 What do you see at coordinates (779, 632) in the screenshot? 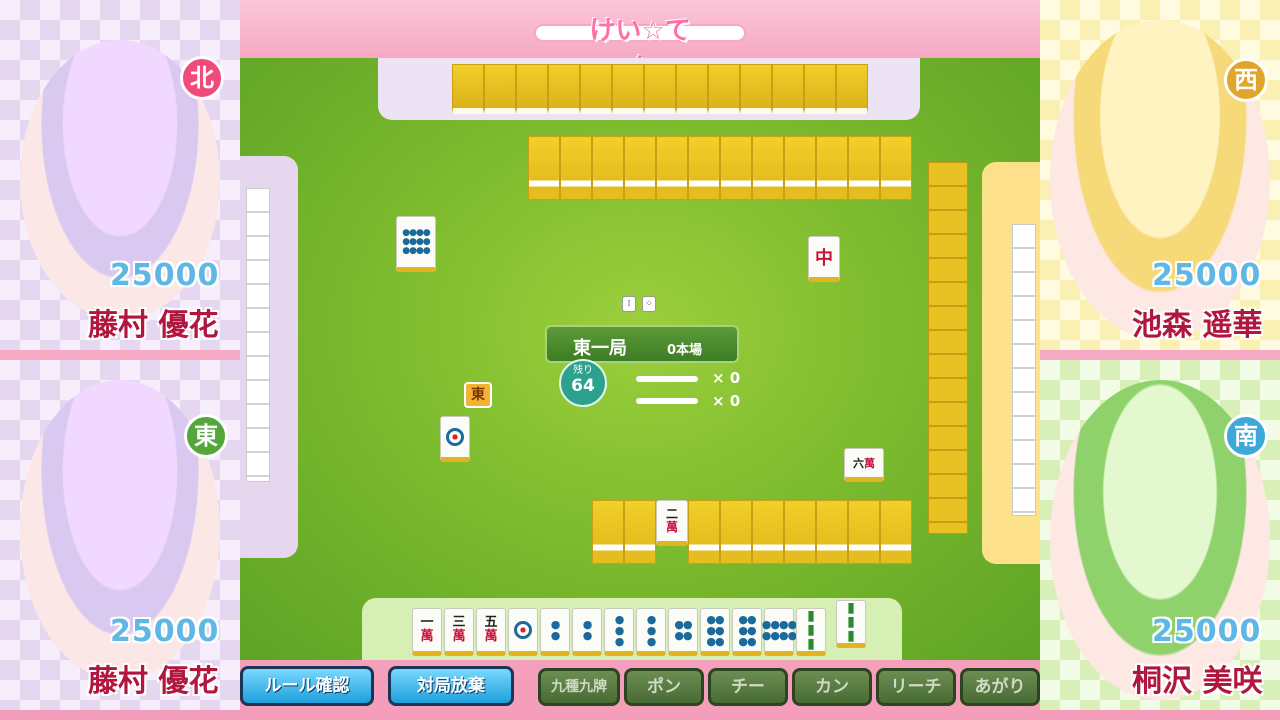
I see `hand-tile: ●●●● ●●●●` at bounding box center [779, 632].